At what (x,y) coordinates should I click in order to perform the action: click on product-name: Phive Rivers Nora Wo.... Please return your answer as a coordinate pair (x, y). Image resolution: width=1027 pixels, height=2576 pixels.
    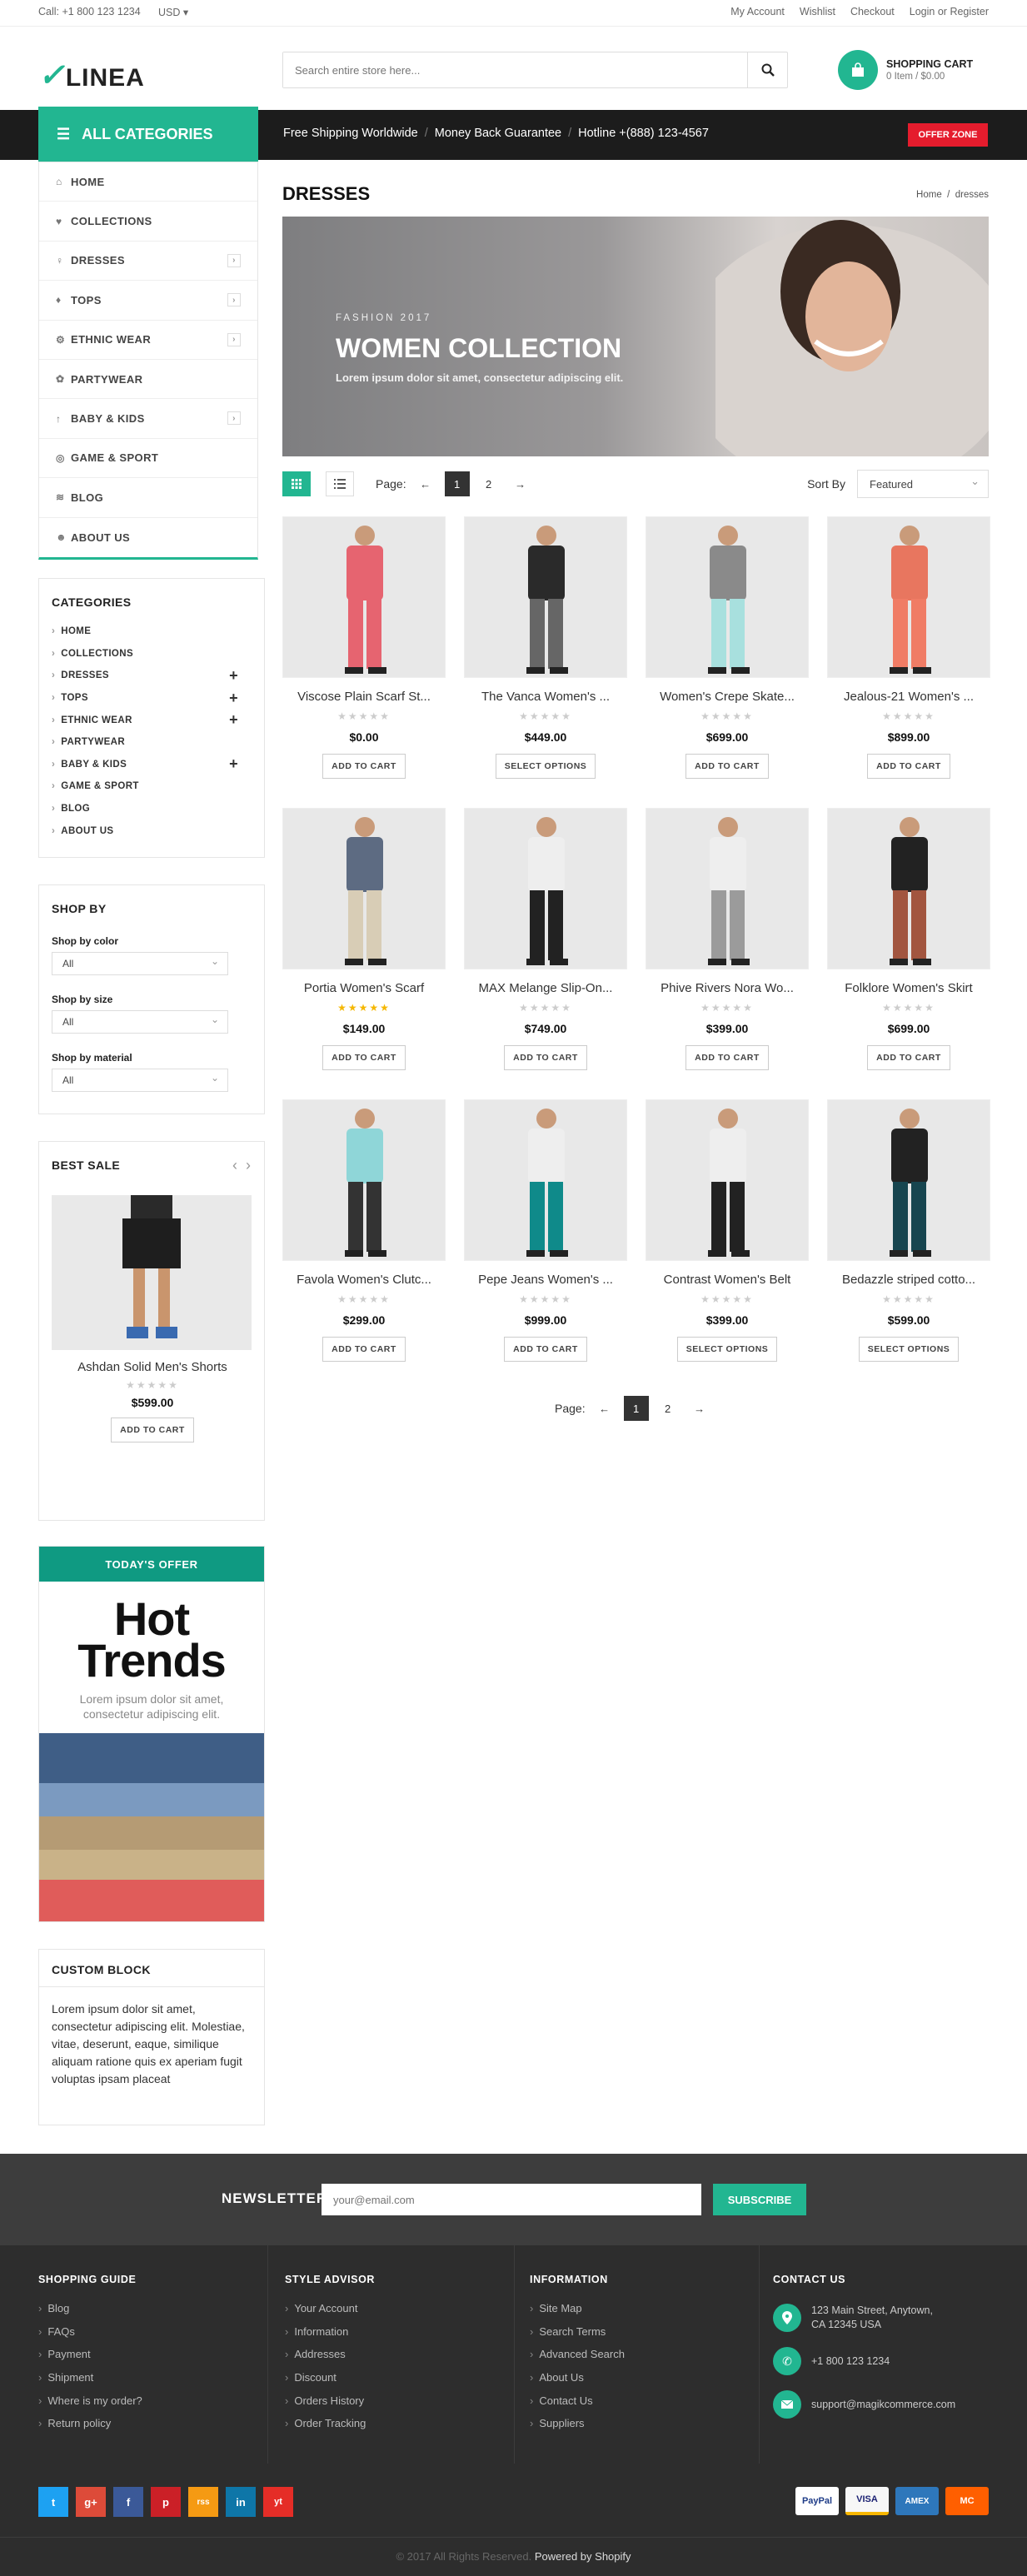
    Looking at the image, I should click on (727, 988).